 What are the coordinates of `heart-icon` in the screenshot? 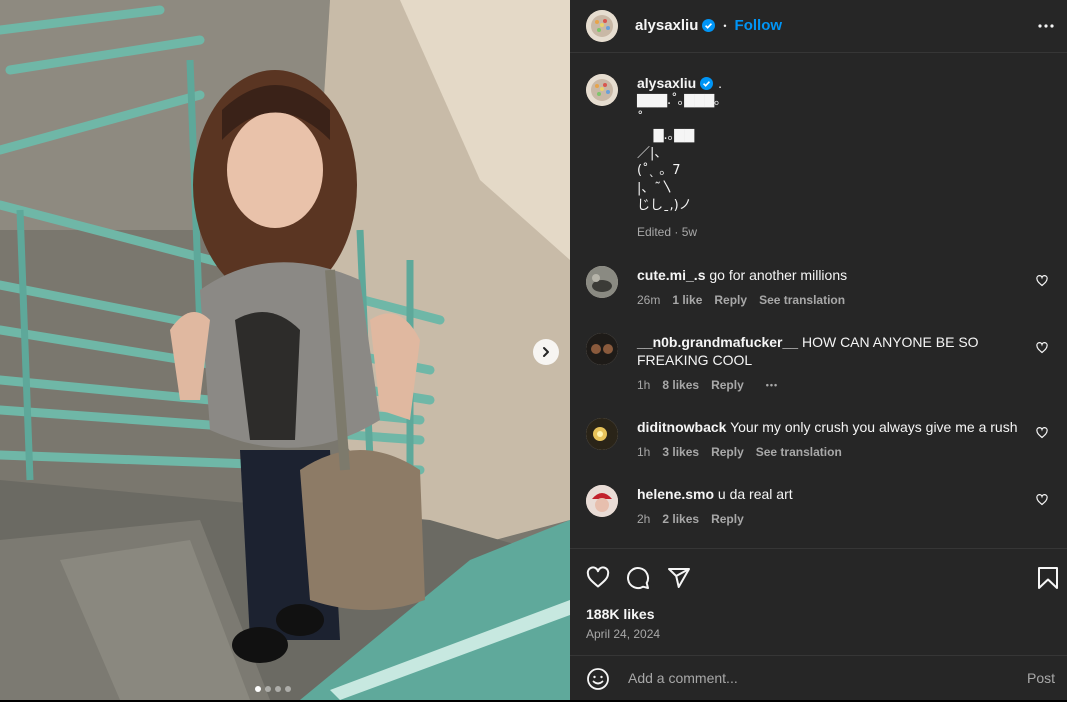 It's located at (598, 578).